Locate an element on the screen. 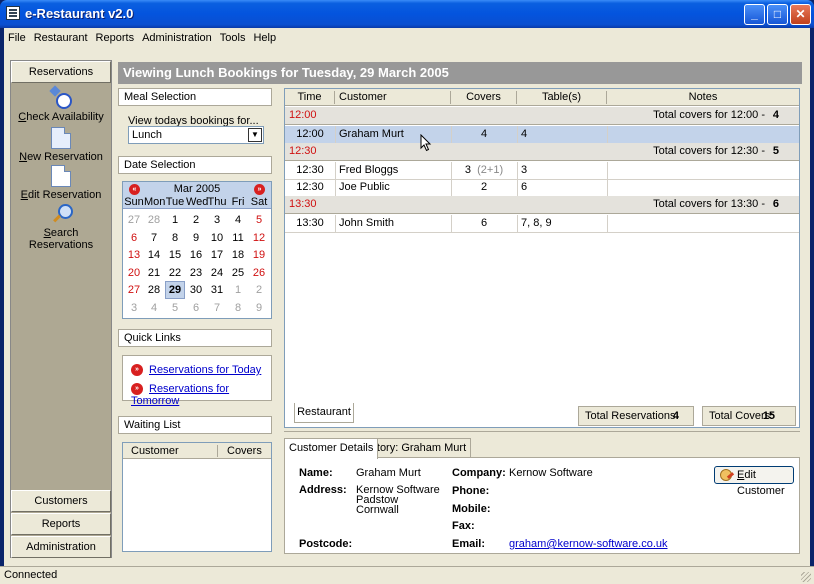  quick-link: » Reservations for Tomorrow is located at coordinates (201, 395).